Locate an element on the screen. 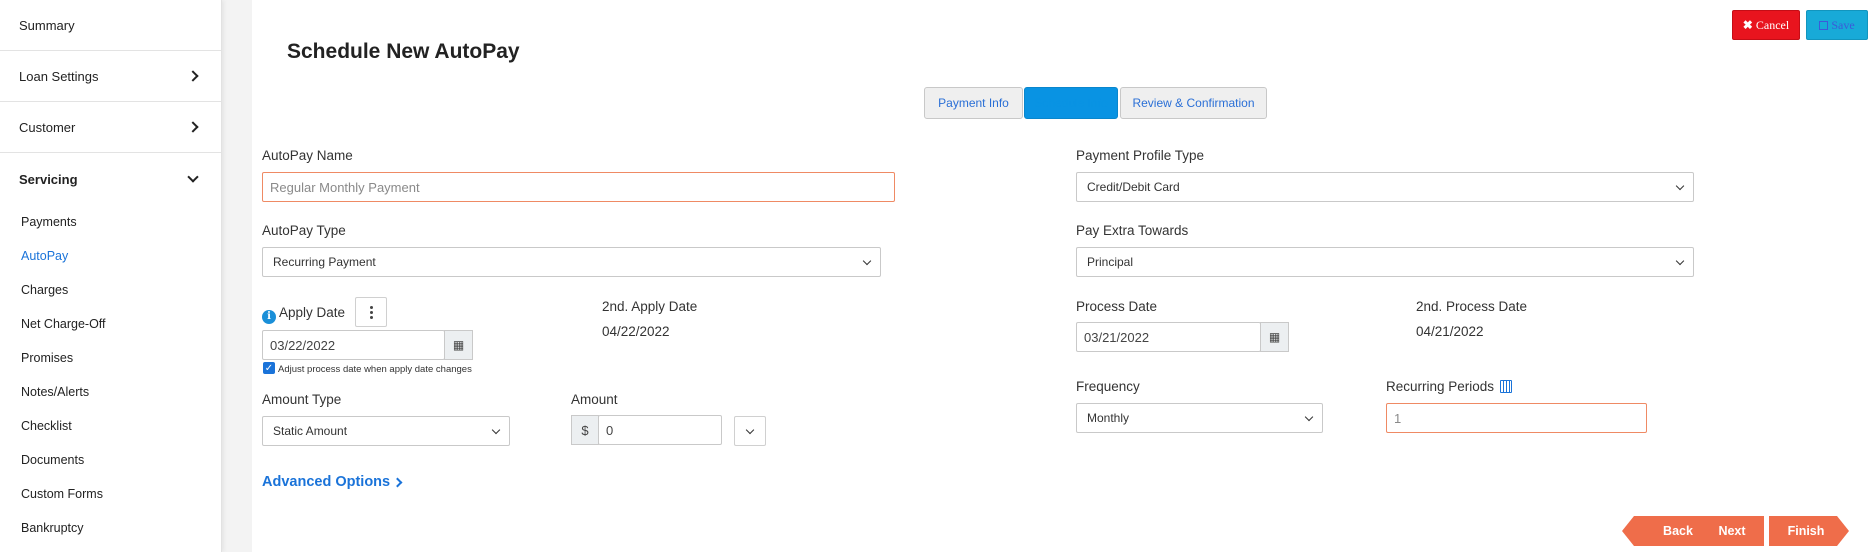 This screenshot has width=1870, height=552. advanced-options-link: Advanced Options is located at coordinates (332, 482).